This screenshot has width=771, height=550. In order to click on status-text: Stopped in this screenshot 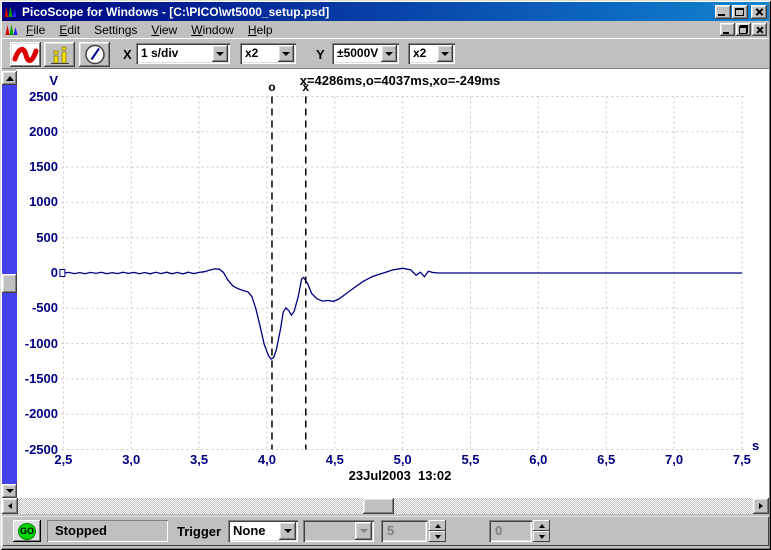, I will do `click(107, 531)`.